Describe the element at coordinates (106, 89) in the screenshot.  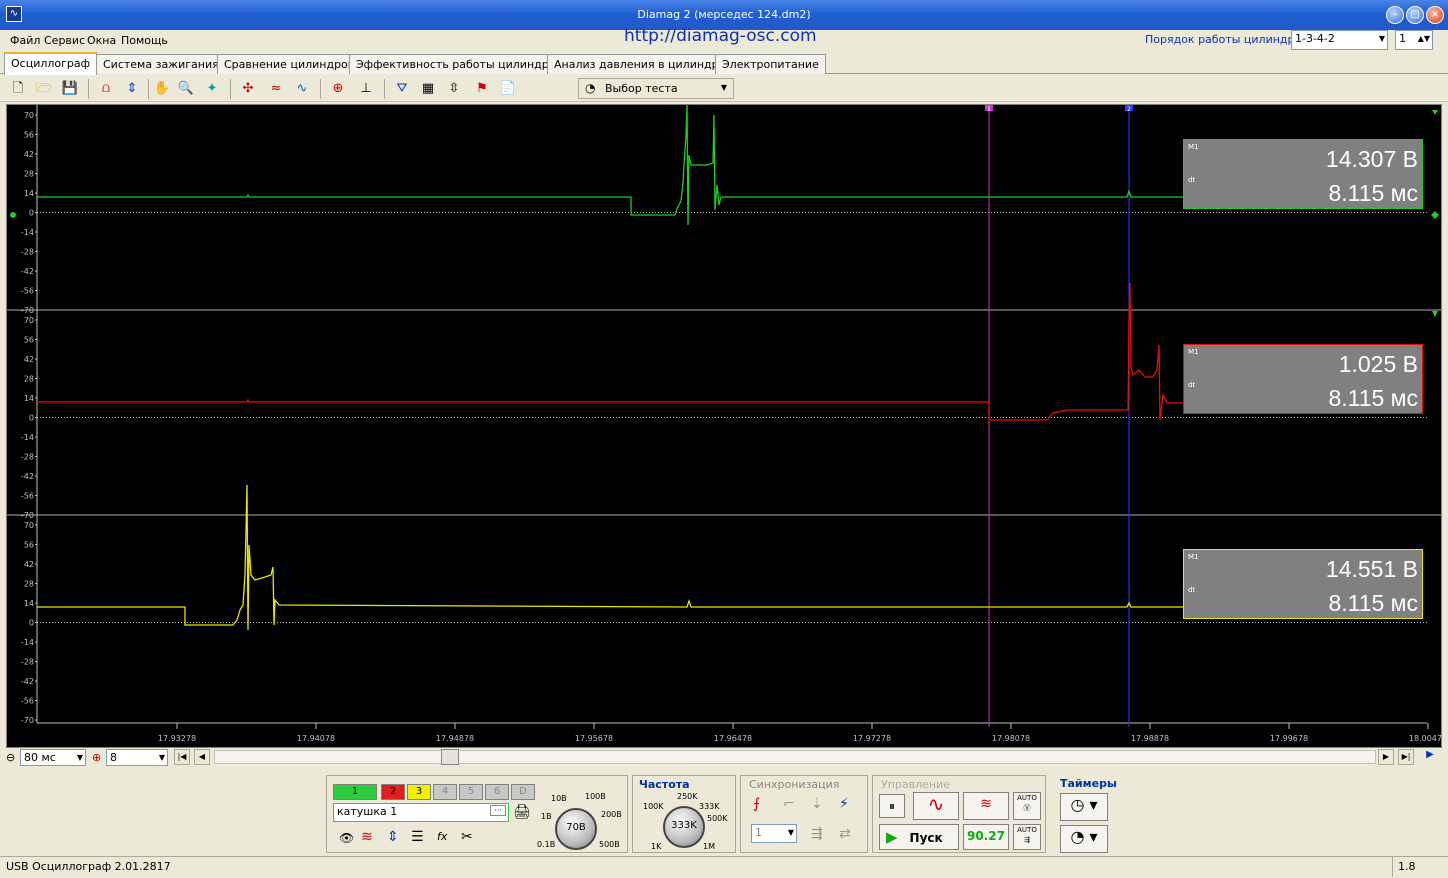
I see `measure-icon: ⩍` at that location.